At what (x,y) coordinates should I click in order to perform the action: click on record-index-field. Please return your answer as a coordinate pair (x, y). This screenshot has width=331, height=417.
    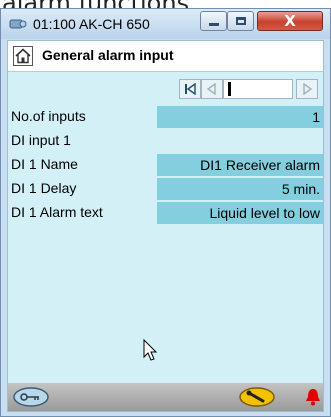
    Looking at the image, I should click on (258, 89).